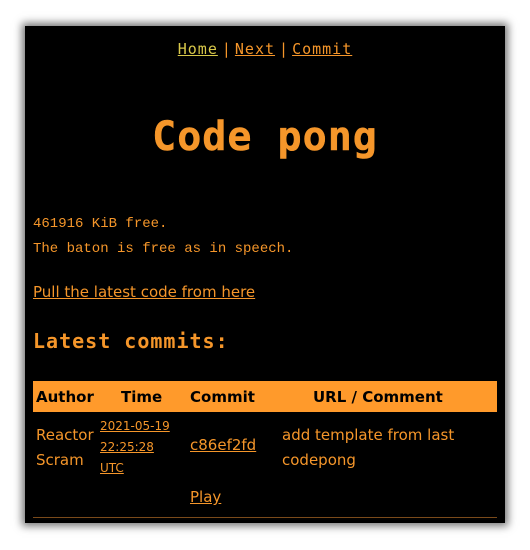 The height and width of the screenshot is (550, 530). Describe the element at coordinates (131, 341) in the screenshot. I see `latest-commits-heading: Latest commits:` at that location.